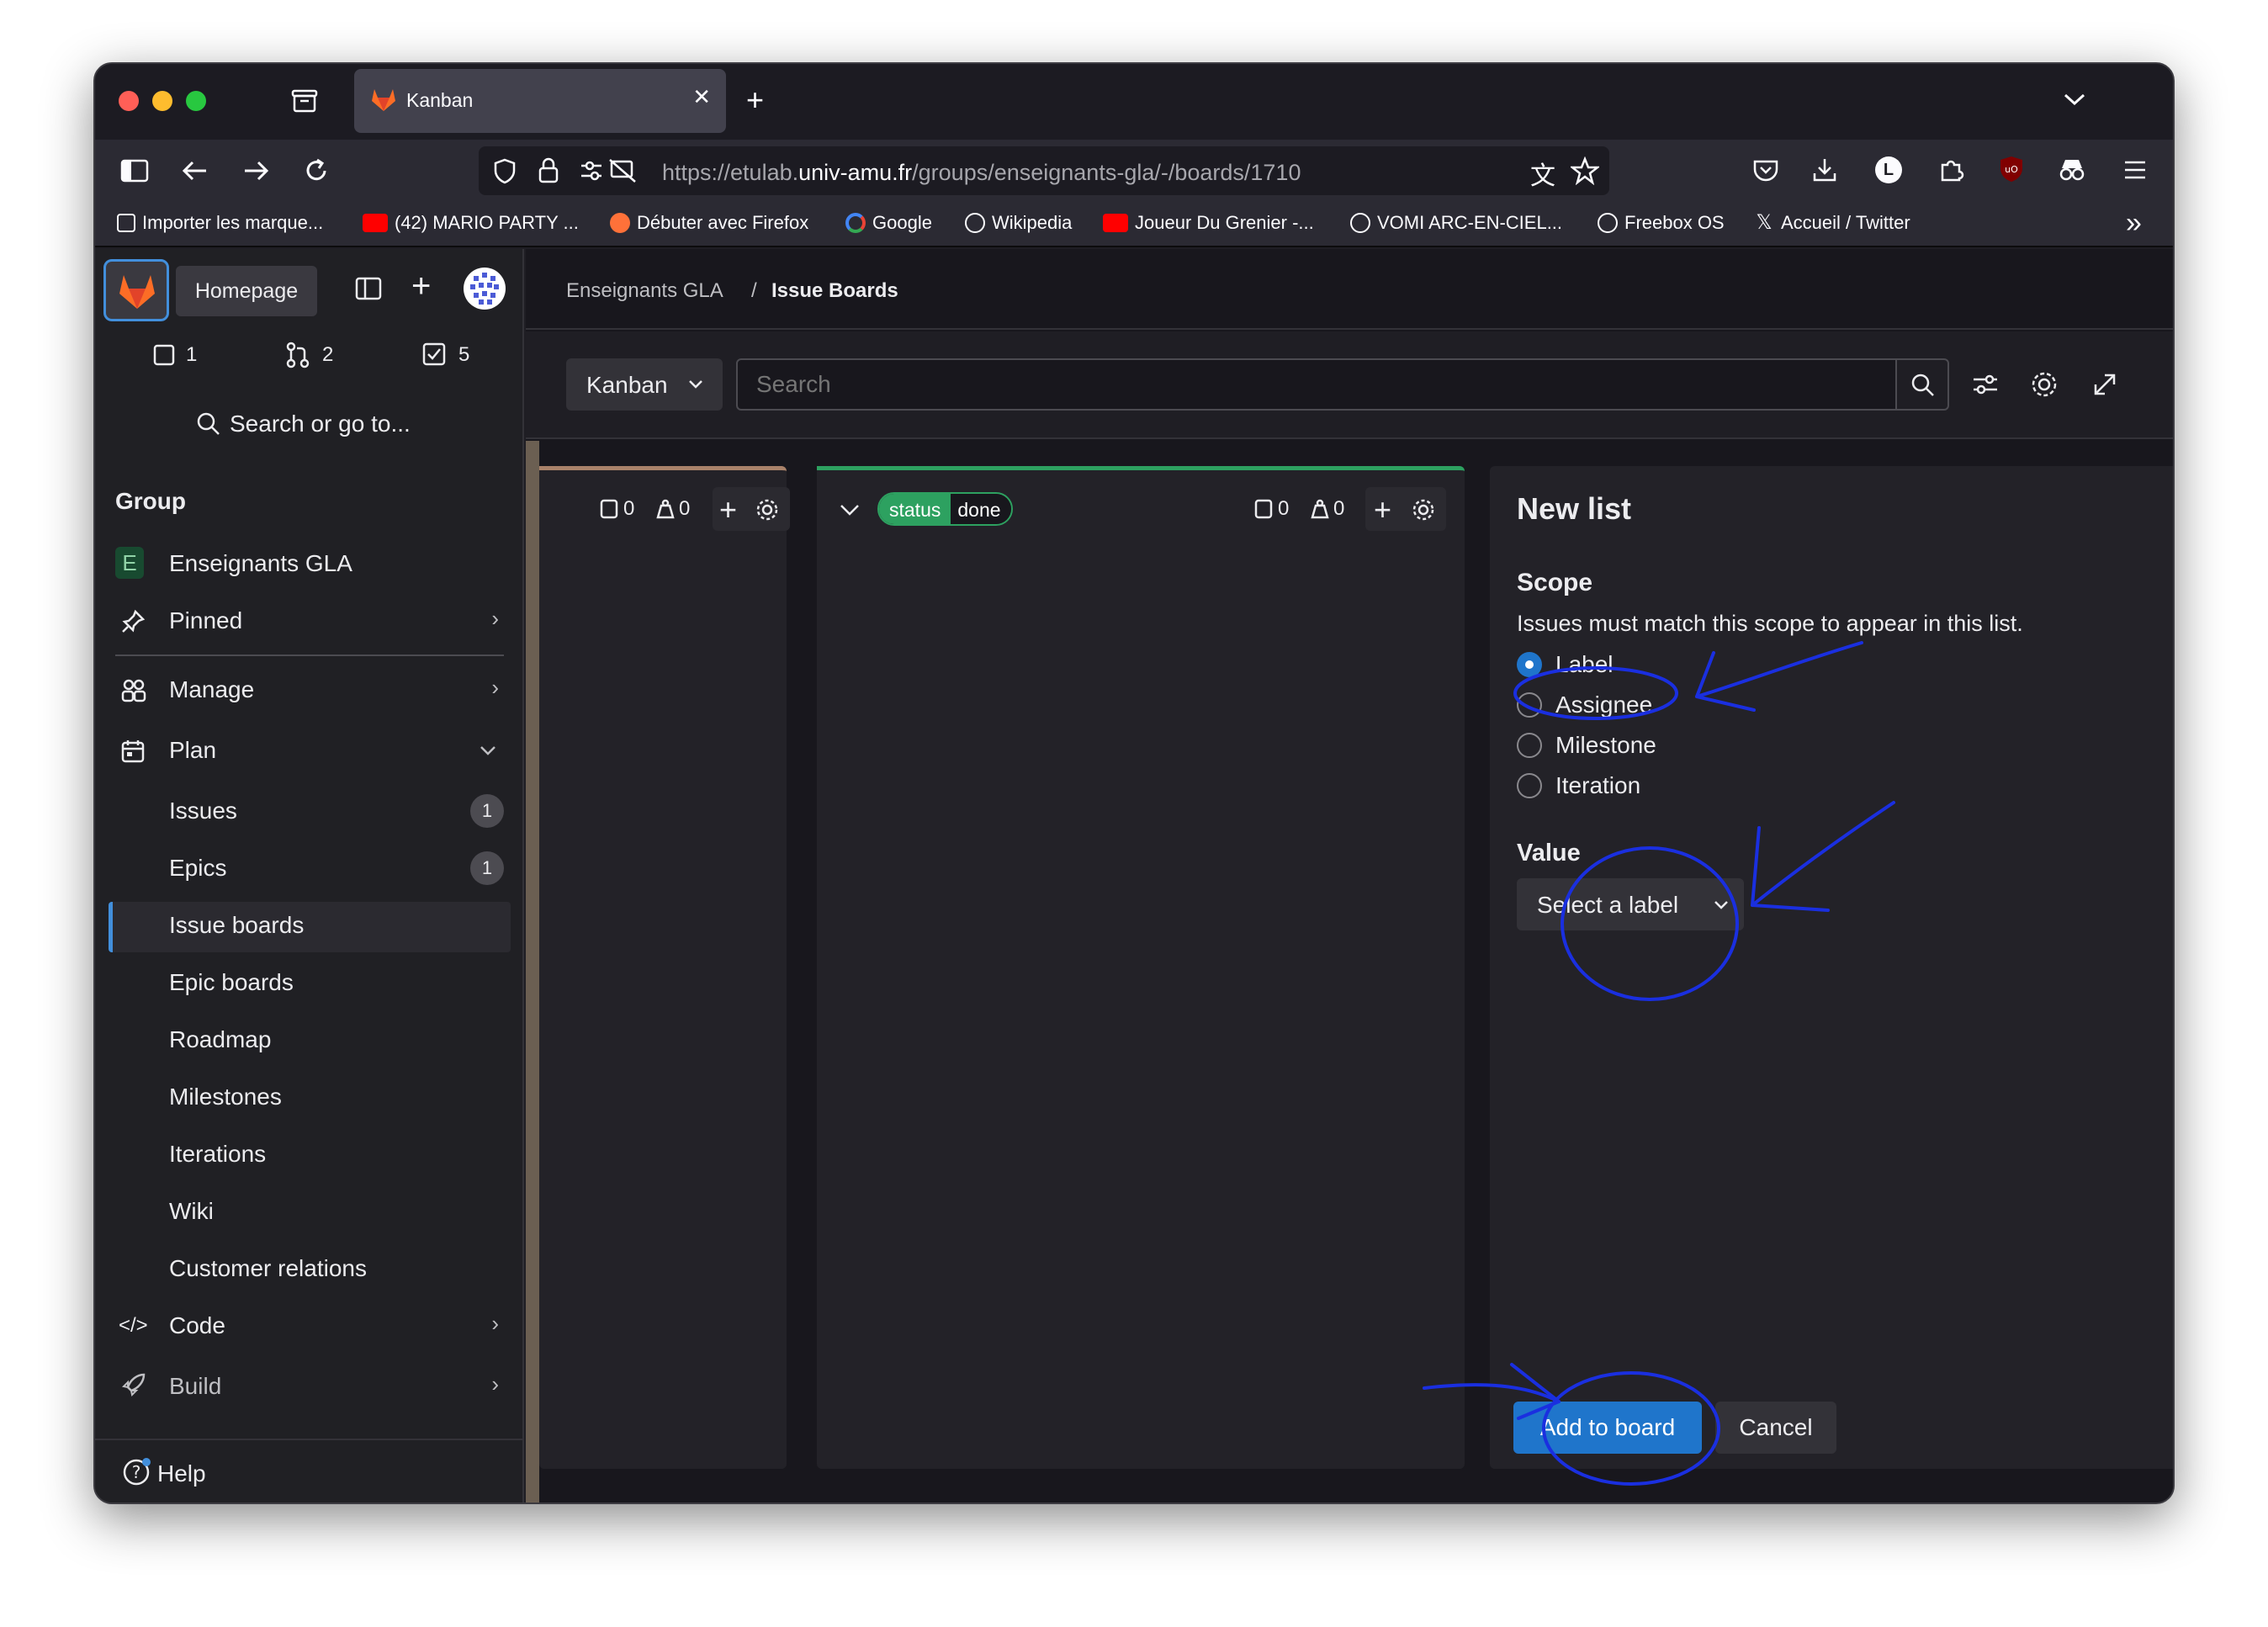  Describe the element at coordinates (191, 355) in the screenshot. I see `issues-count: 1` at that location.